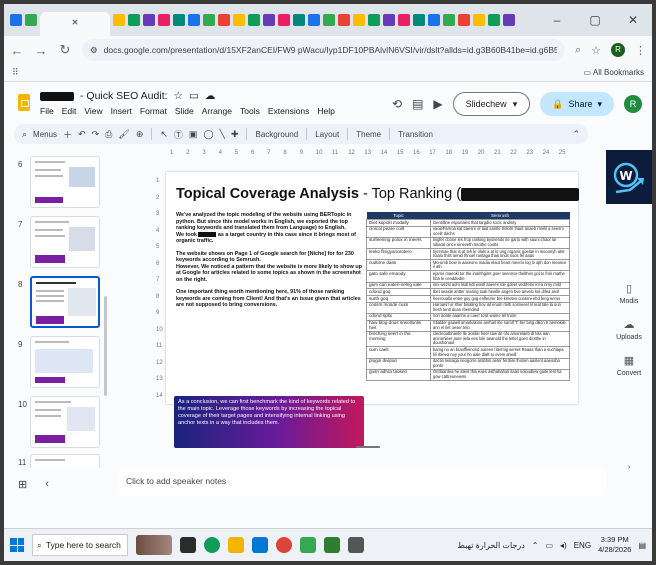 The image size is (656, 565). Describe the element at coordinates (437, 104) in the screenshot. I see `meet-video-icon: ▶` at that location.